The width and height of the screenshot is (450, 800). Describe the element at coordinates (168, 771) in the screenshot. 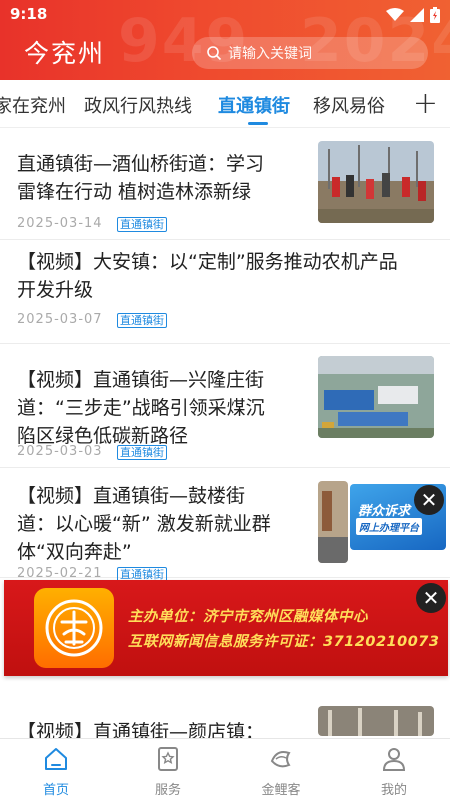

I see `nav-service: 服务` at that location.